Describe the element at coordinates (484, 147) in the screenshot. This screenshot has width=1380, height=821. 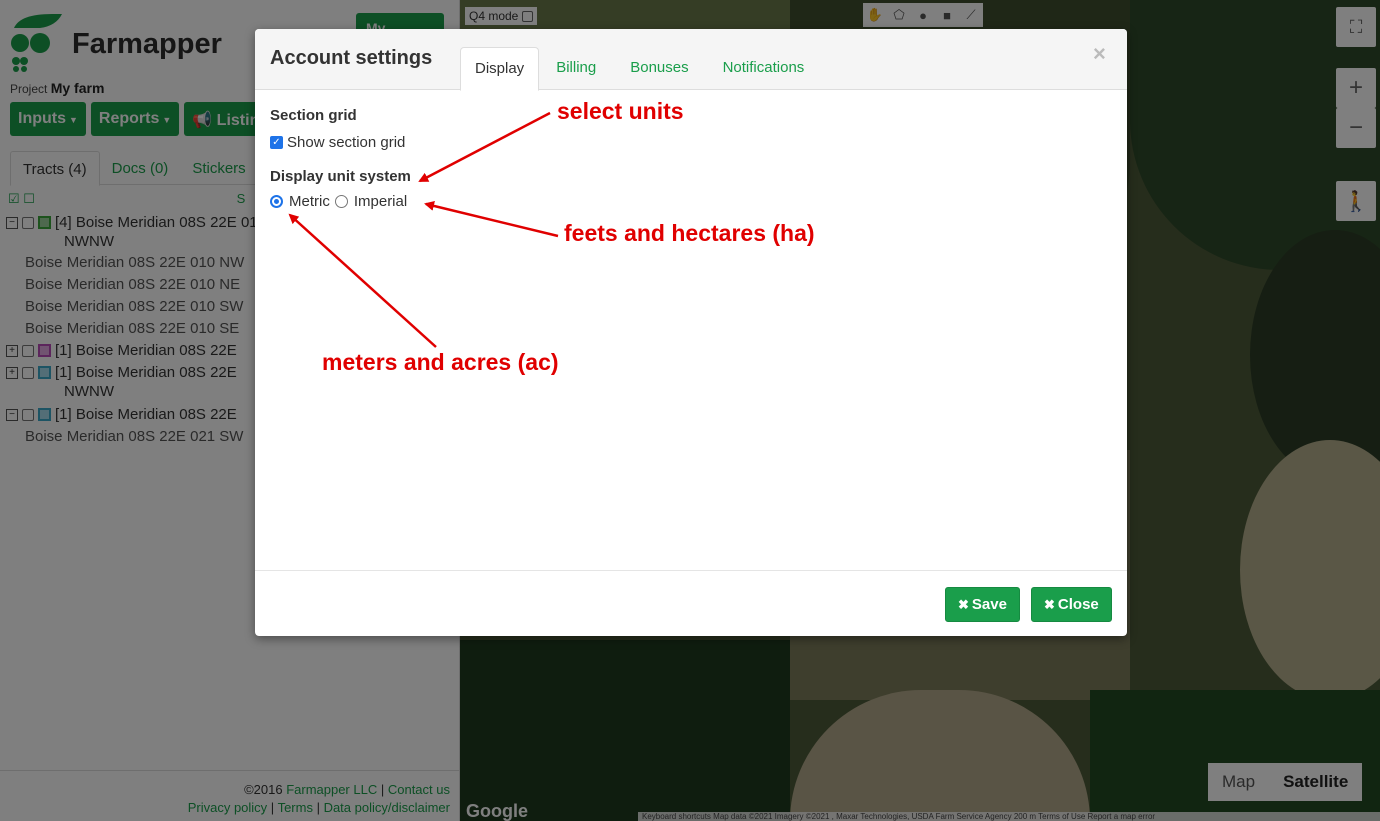
I see `arrow-to-unit-title` at that location.